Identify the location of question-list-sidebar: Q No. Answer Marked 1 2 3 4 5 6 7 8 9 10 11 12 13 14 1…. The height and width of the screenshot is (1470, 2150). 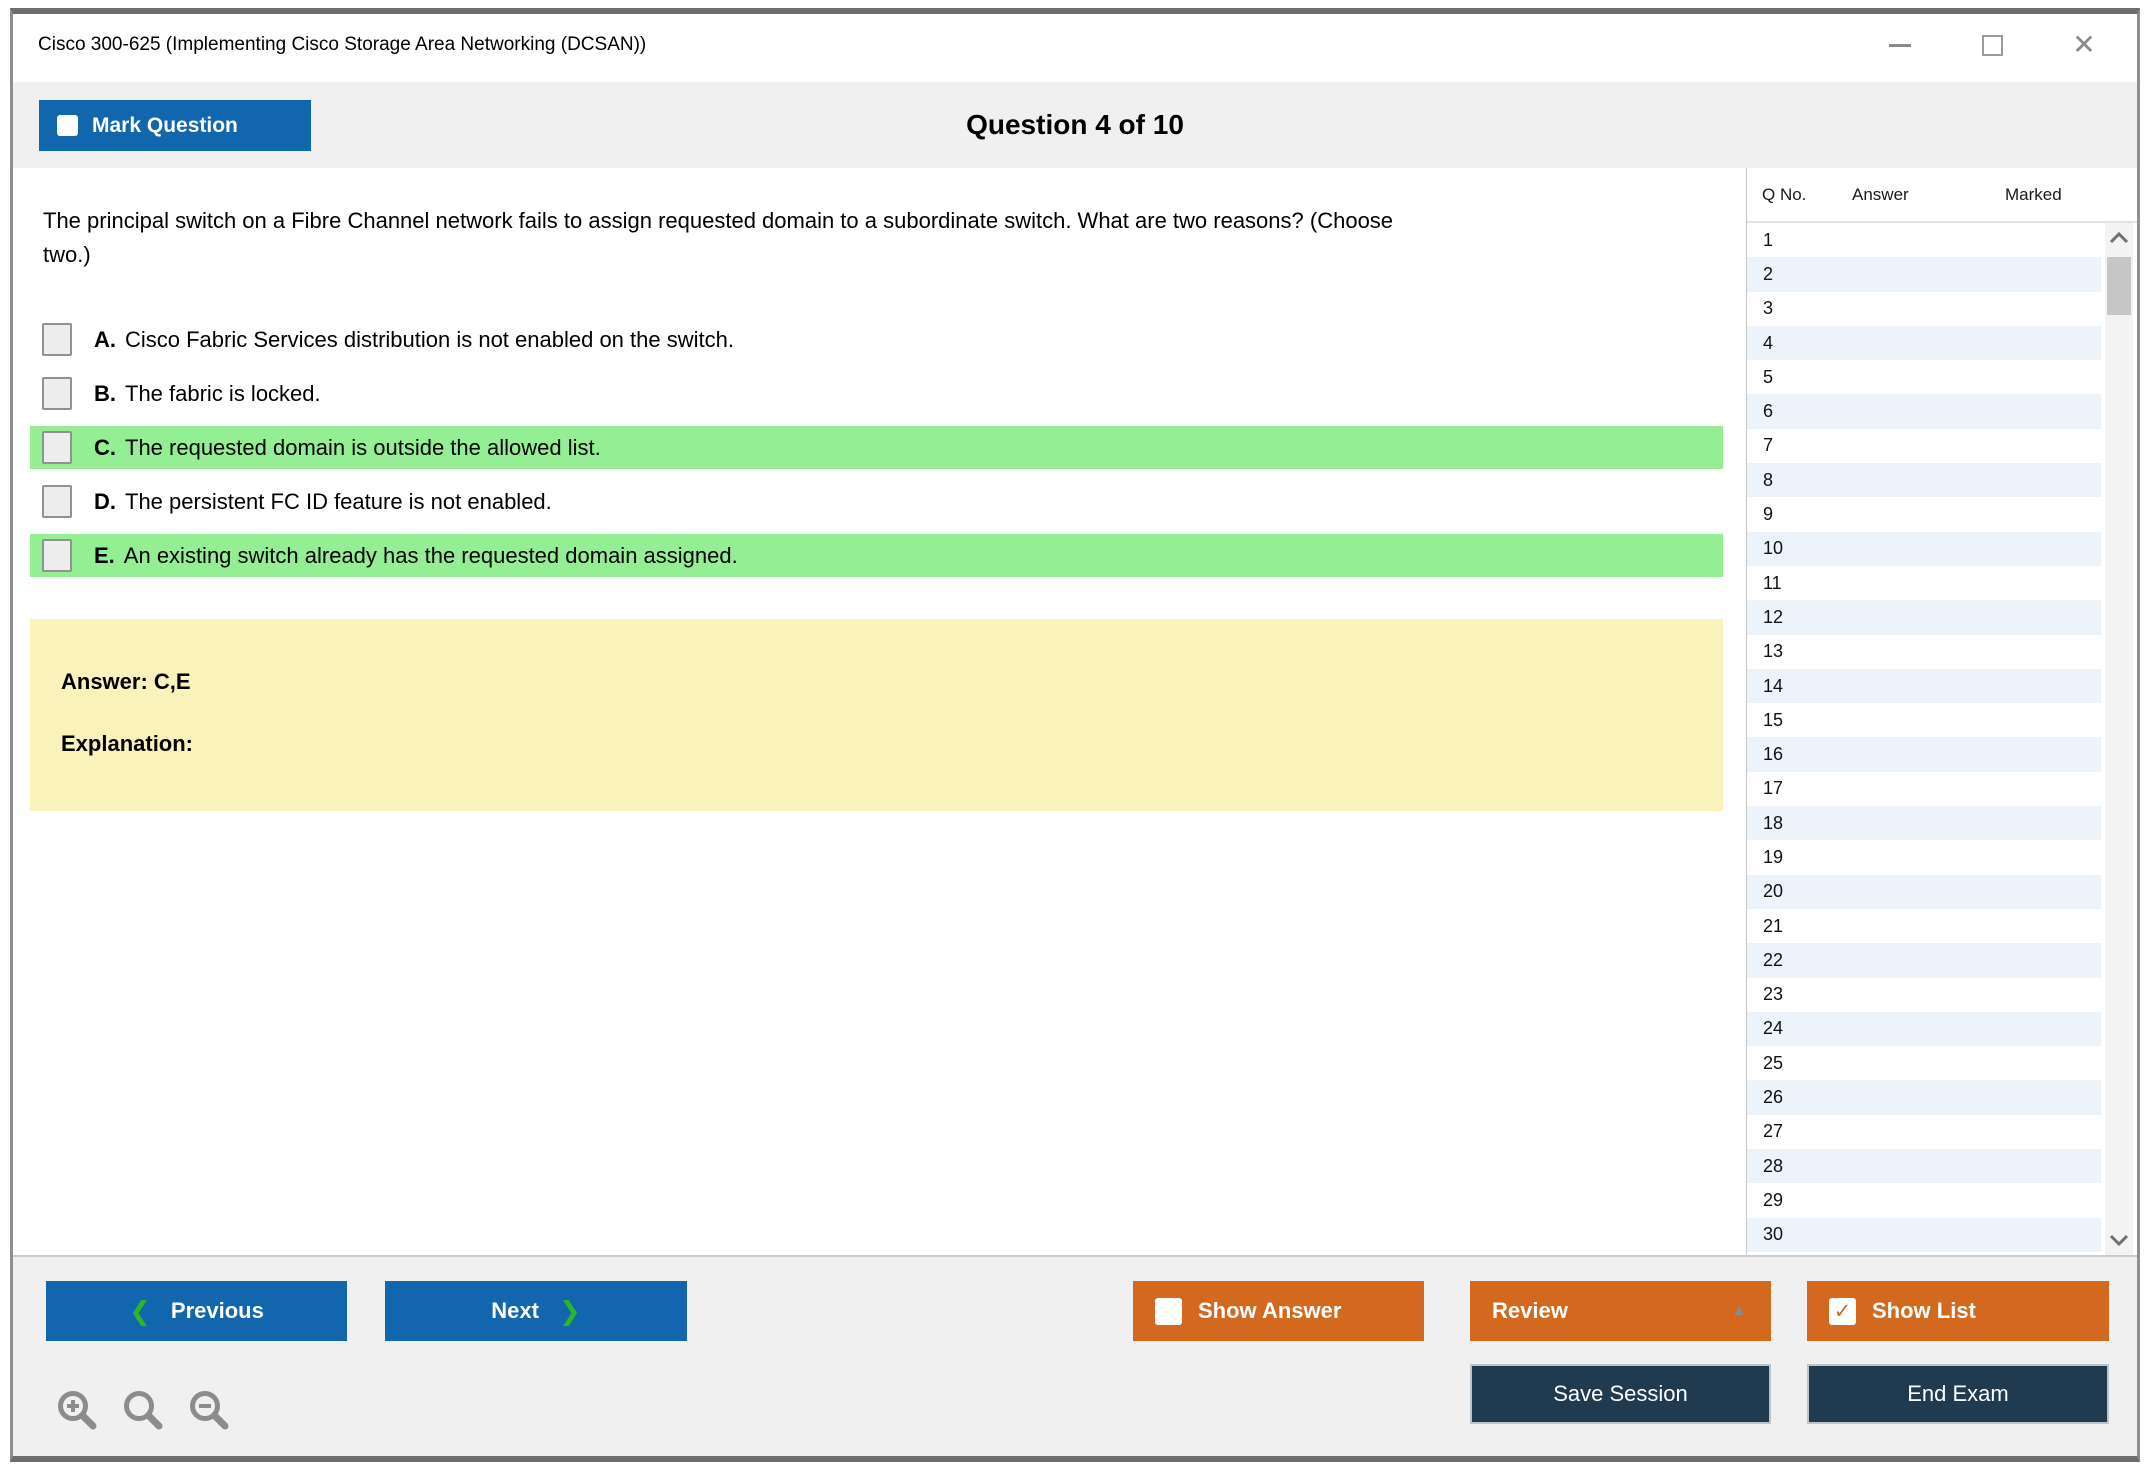
(1941, 711).